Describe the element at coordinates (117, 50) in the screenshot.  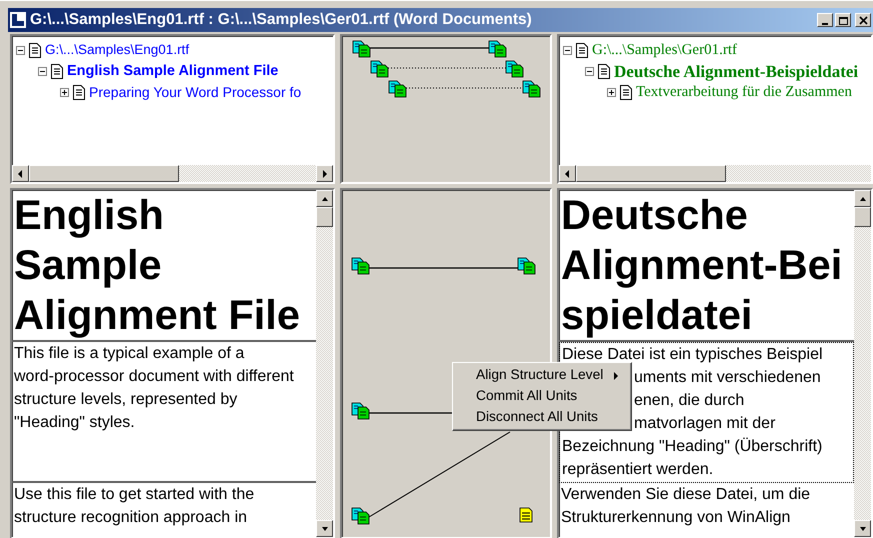
I see `tree-item: G:\...\Samples\Eng01.rtf` at that location.